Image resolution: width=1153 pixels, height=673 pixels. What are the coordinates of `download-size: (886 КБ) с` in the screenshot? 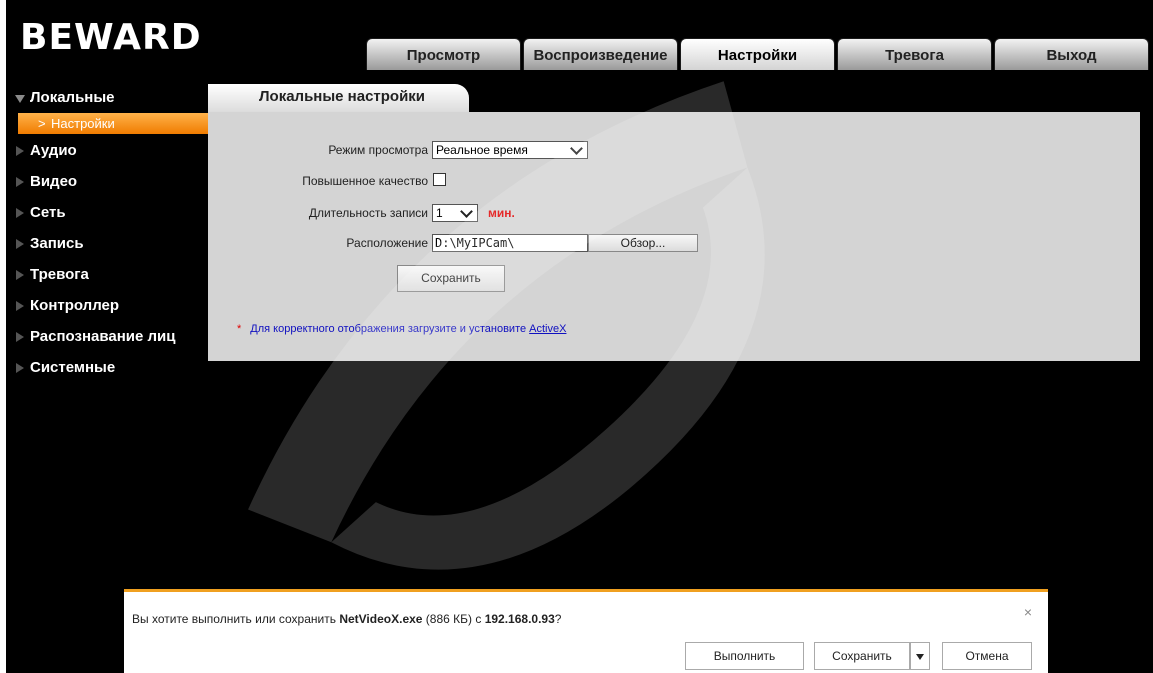 It's located at (453, 619).